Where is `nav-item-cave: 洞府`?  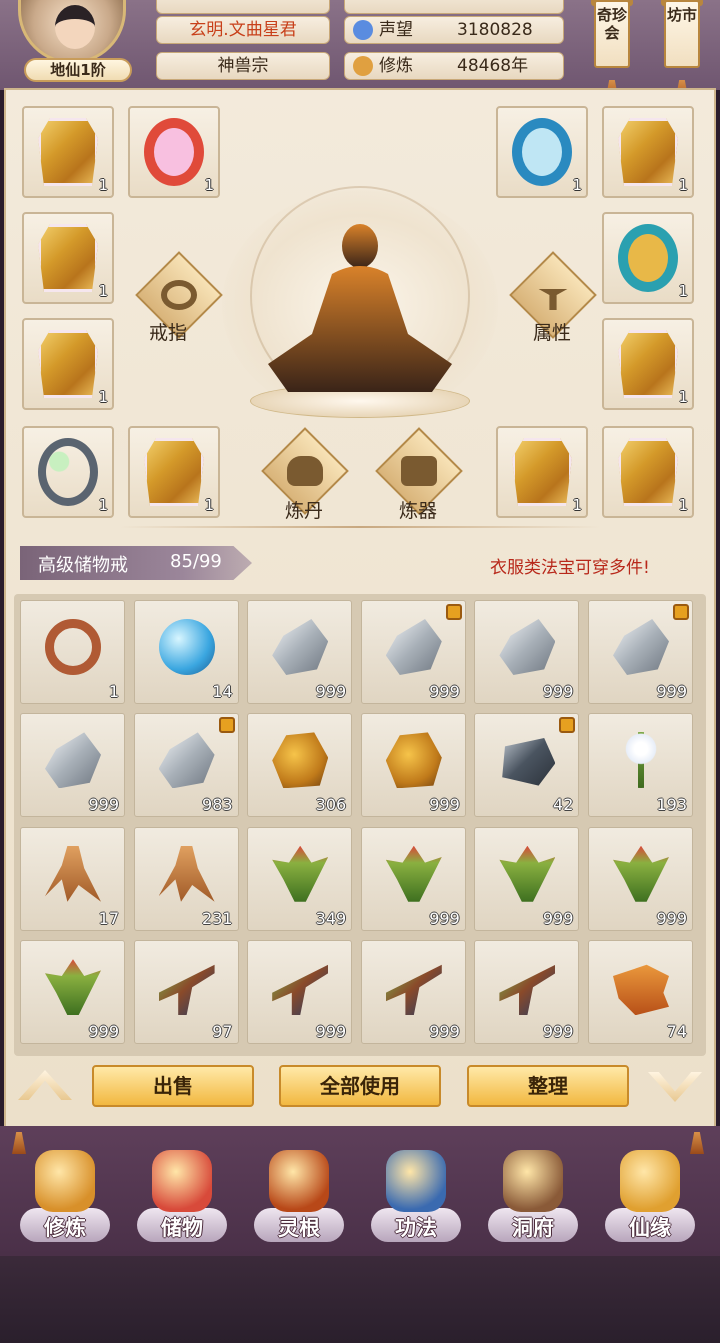 nav-item-cave: 洞府 is located at coordinates (533, 1191).